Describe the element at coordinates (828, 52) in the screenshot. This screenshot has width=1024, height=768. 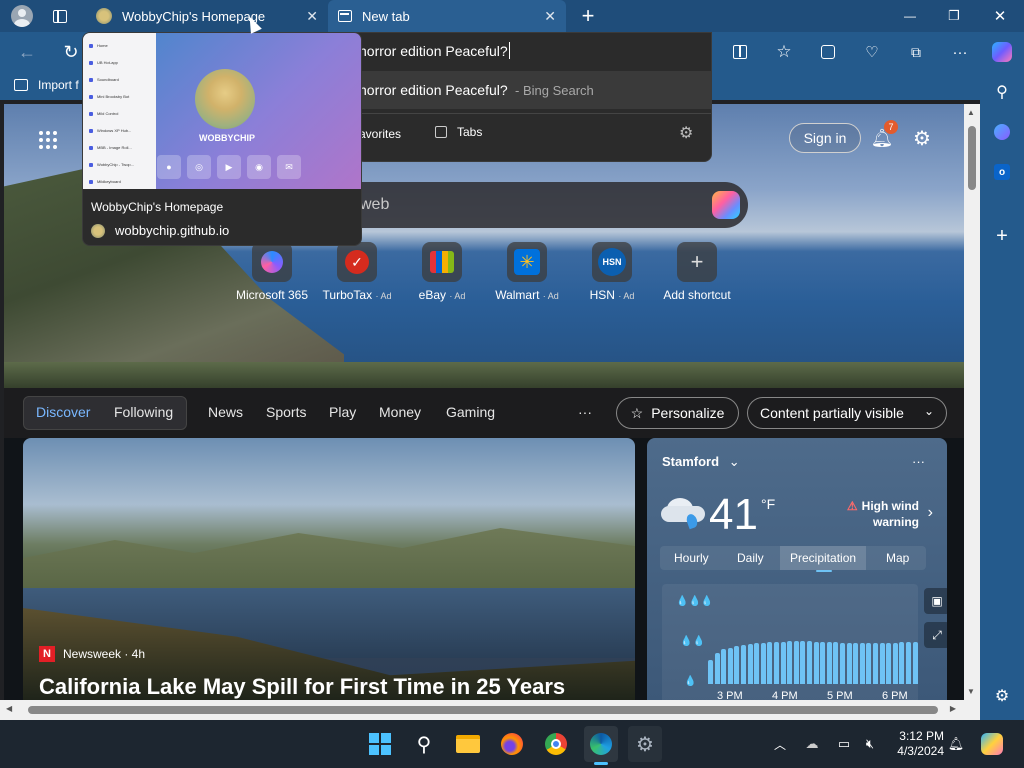
I see `collections-button` at that location.